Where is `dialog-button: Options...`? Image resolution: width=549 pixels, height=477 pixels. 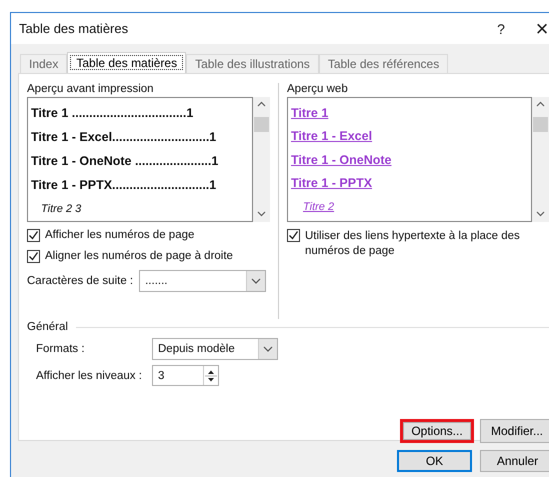 dialog-button: Options... is located at coordinates (437, 431).